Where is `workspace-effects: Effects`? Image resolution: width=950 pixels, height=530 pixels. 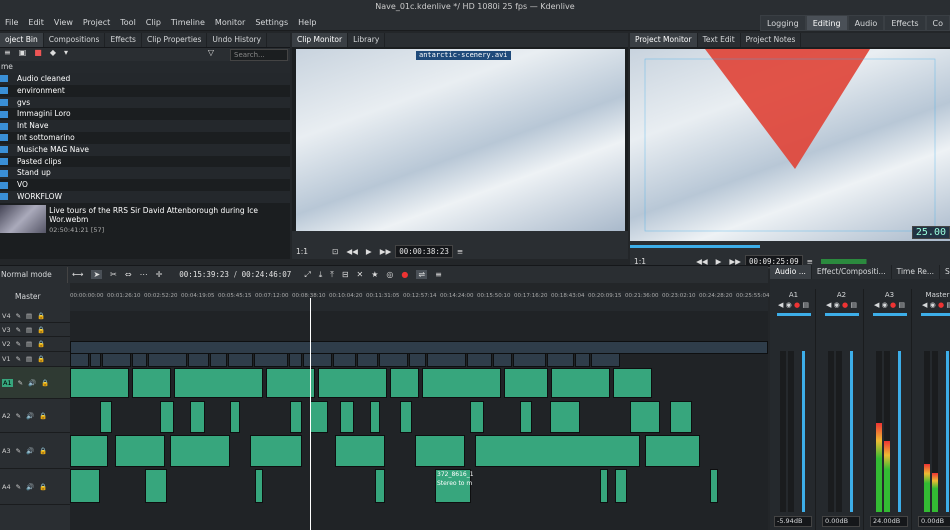
workspace-effects: Effects is located at coordinates (905, 23).